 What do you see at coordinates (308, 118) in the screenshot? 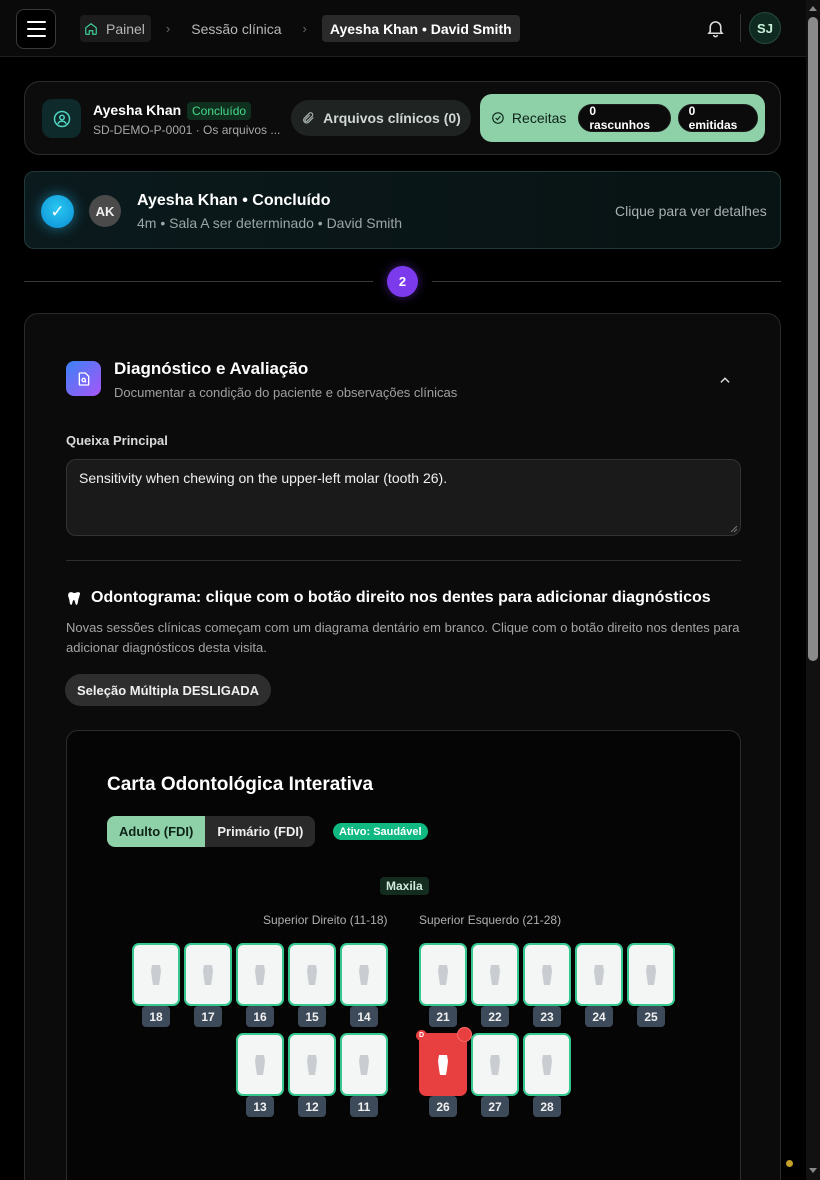
I see `paperclip-icon` at bounding box center [308, 118].